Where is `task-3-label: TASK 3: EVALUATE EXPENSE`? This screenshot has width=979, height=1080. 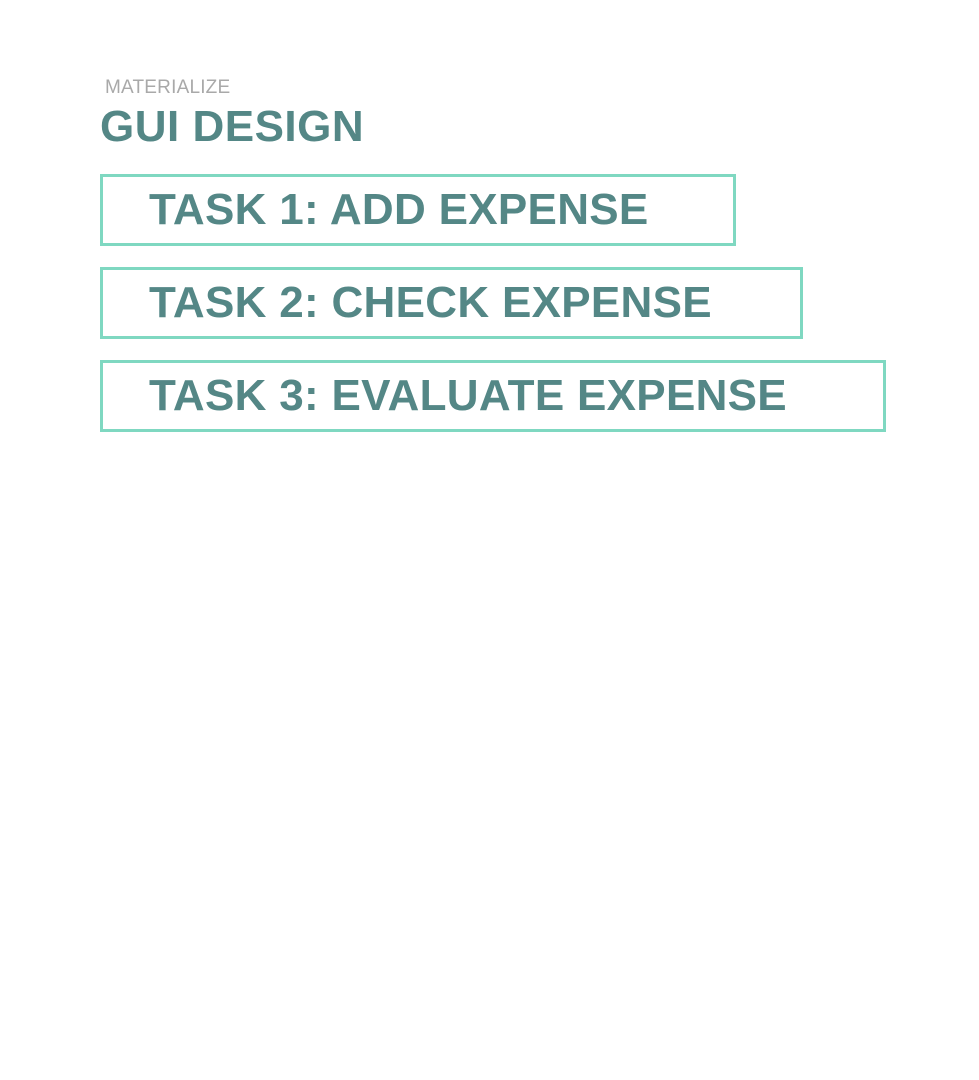
task-3-label: TASK 3: EVALUATE EXPENSE is located at coordinates (468, 395).